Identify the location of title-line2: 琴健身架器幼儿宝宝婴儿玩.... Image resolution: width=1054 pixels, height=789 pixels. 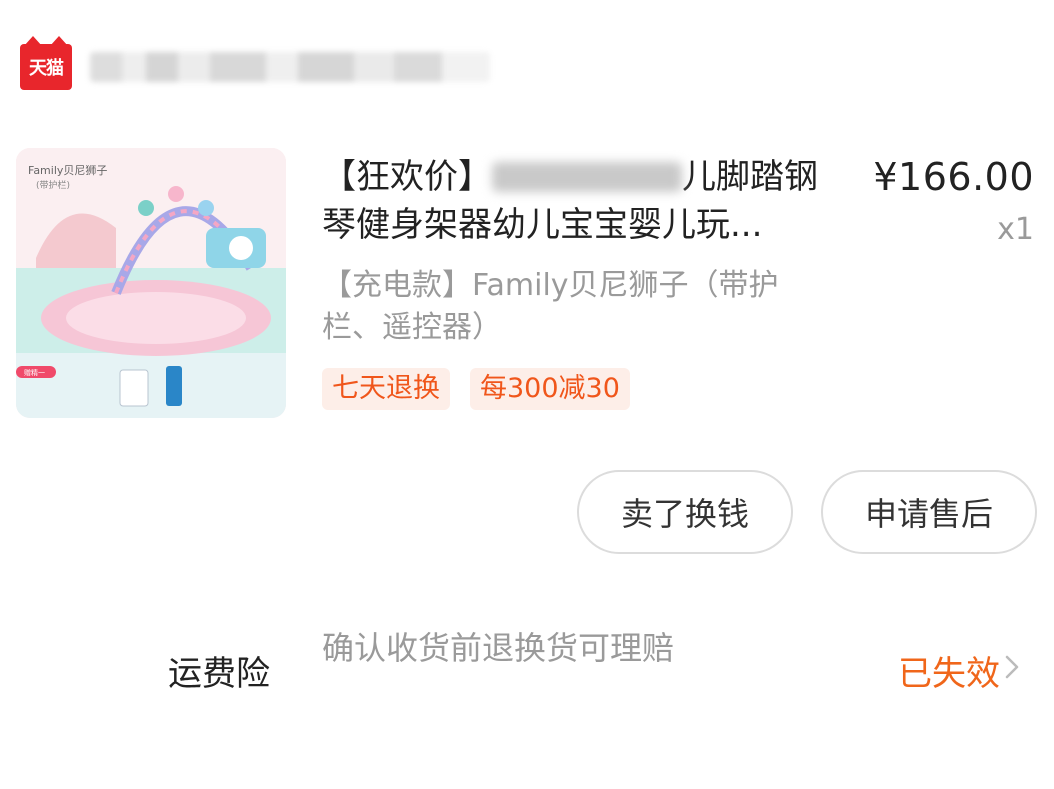
(542, 225).